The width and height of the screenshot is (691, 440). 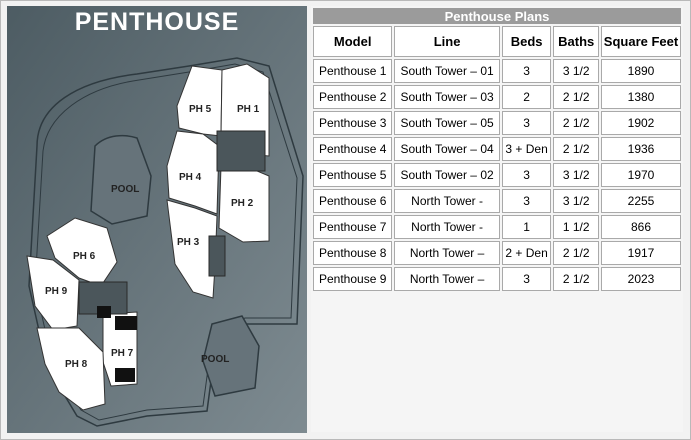 What do you see at coordinates (217, 256) in the screenshot?
I see `core-south-lower` at bounding box center [217, 256].